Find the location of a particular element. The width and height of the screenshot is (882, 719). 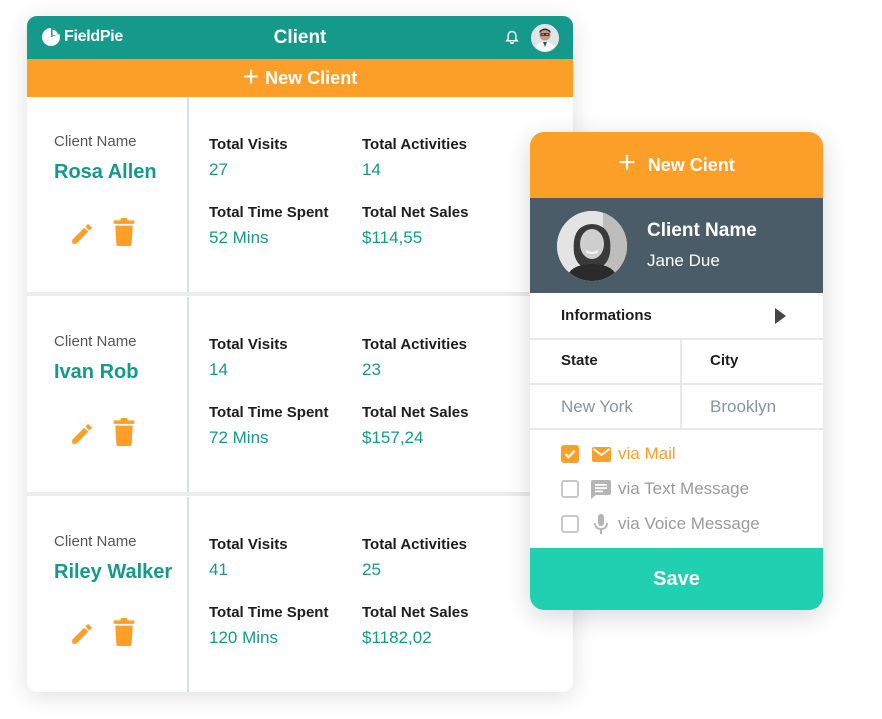

city-value: Brooklyn is located at coordinates (743, 406).